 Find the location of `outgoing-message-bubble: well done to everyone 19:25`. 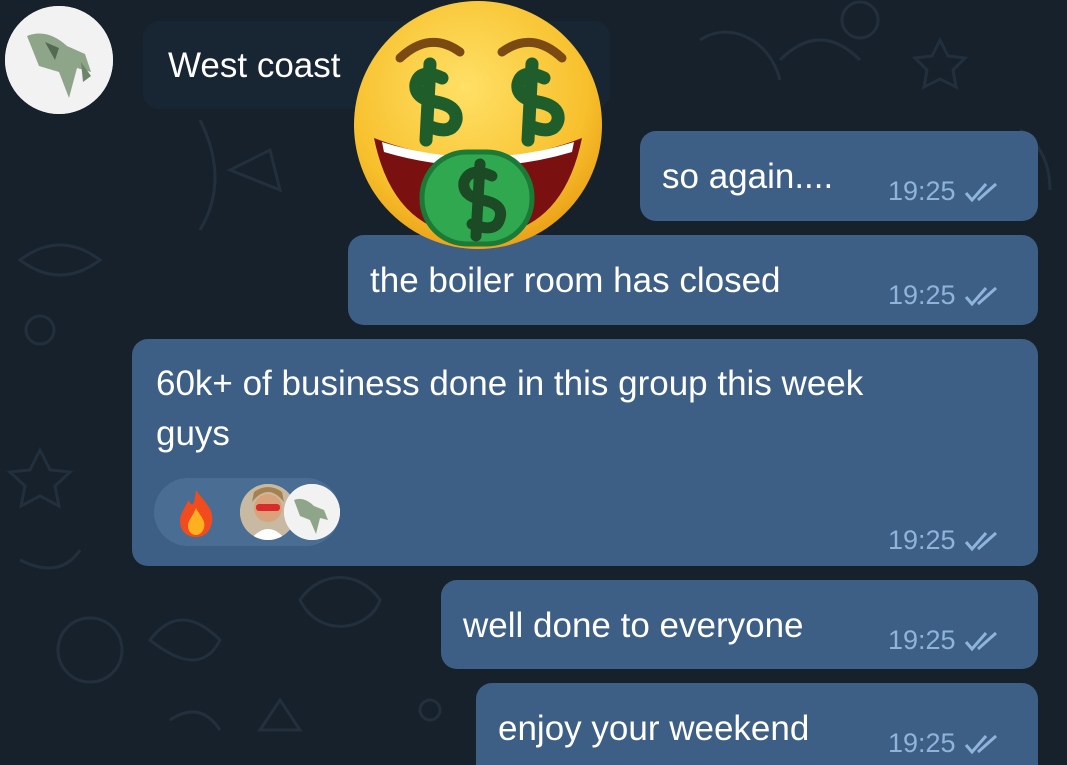

outgoing-message-bubble: well done to everyone 19:25 is located at coordinates (739, 624).